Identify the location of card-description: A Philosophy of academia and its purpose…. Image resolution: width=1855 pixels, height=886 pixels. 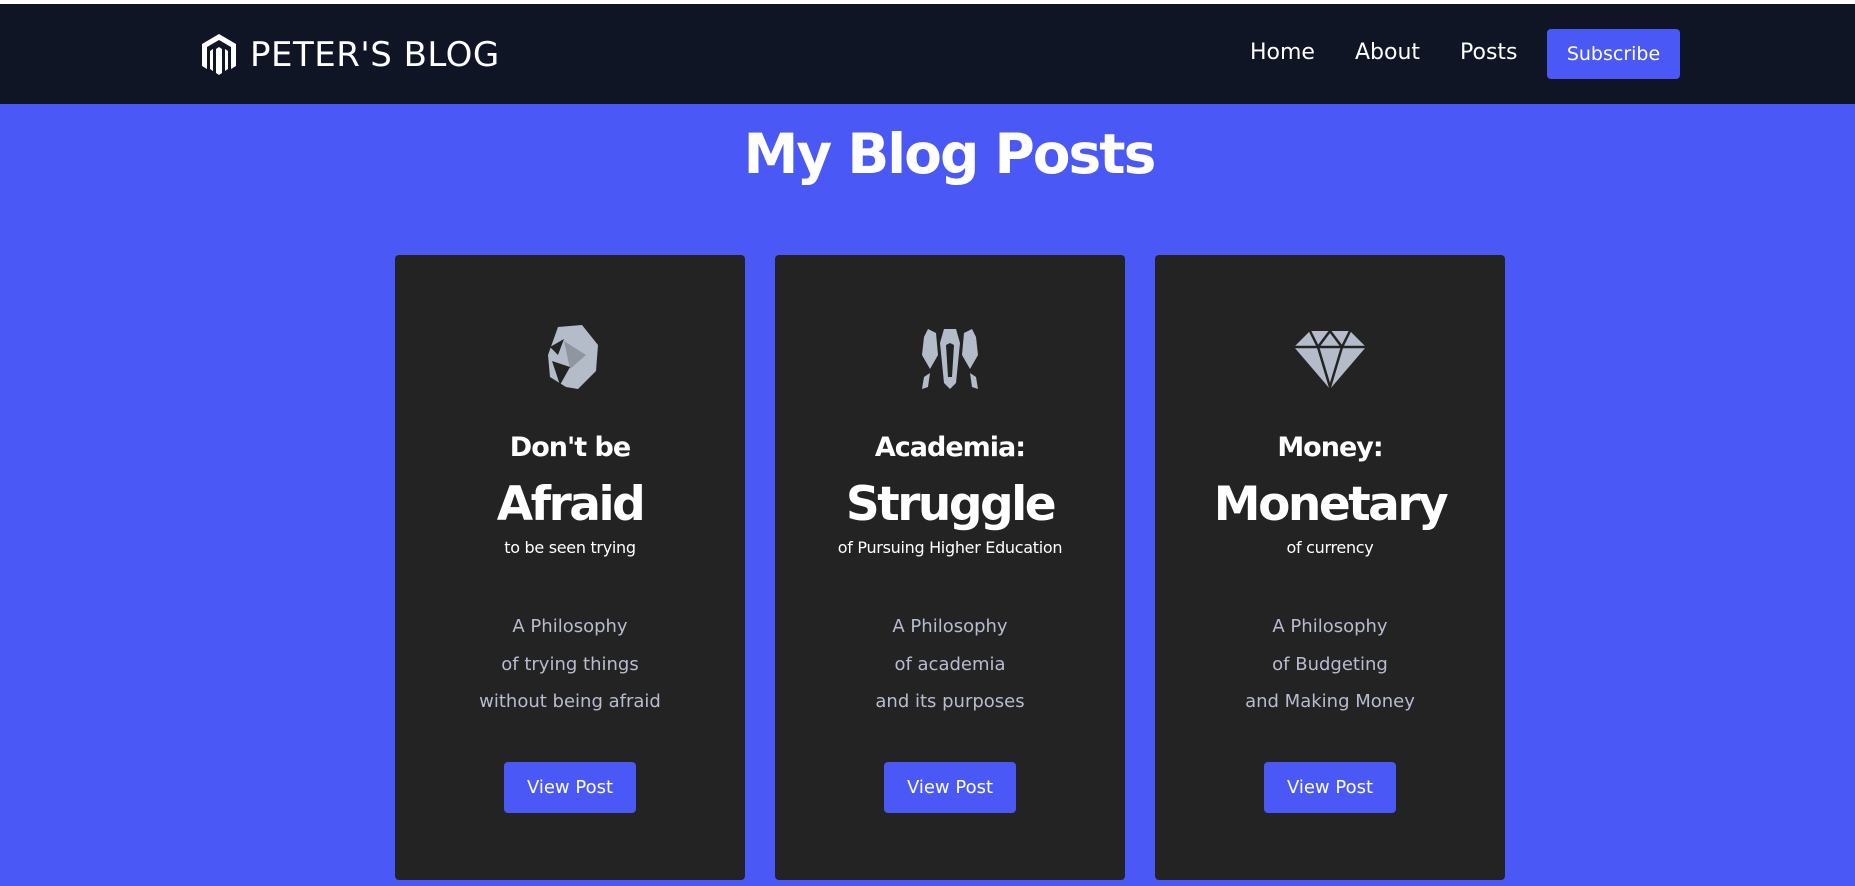
(950, 664).